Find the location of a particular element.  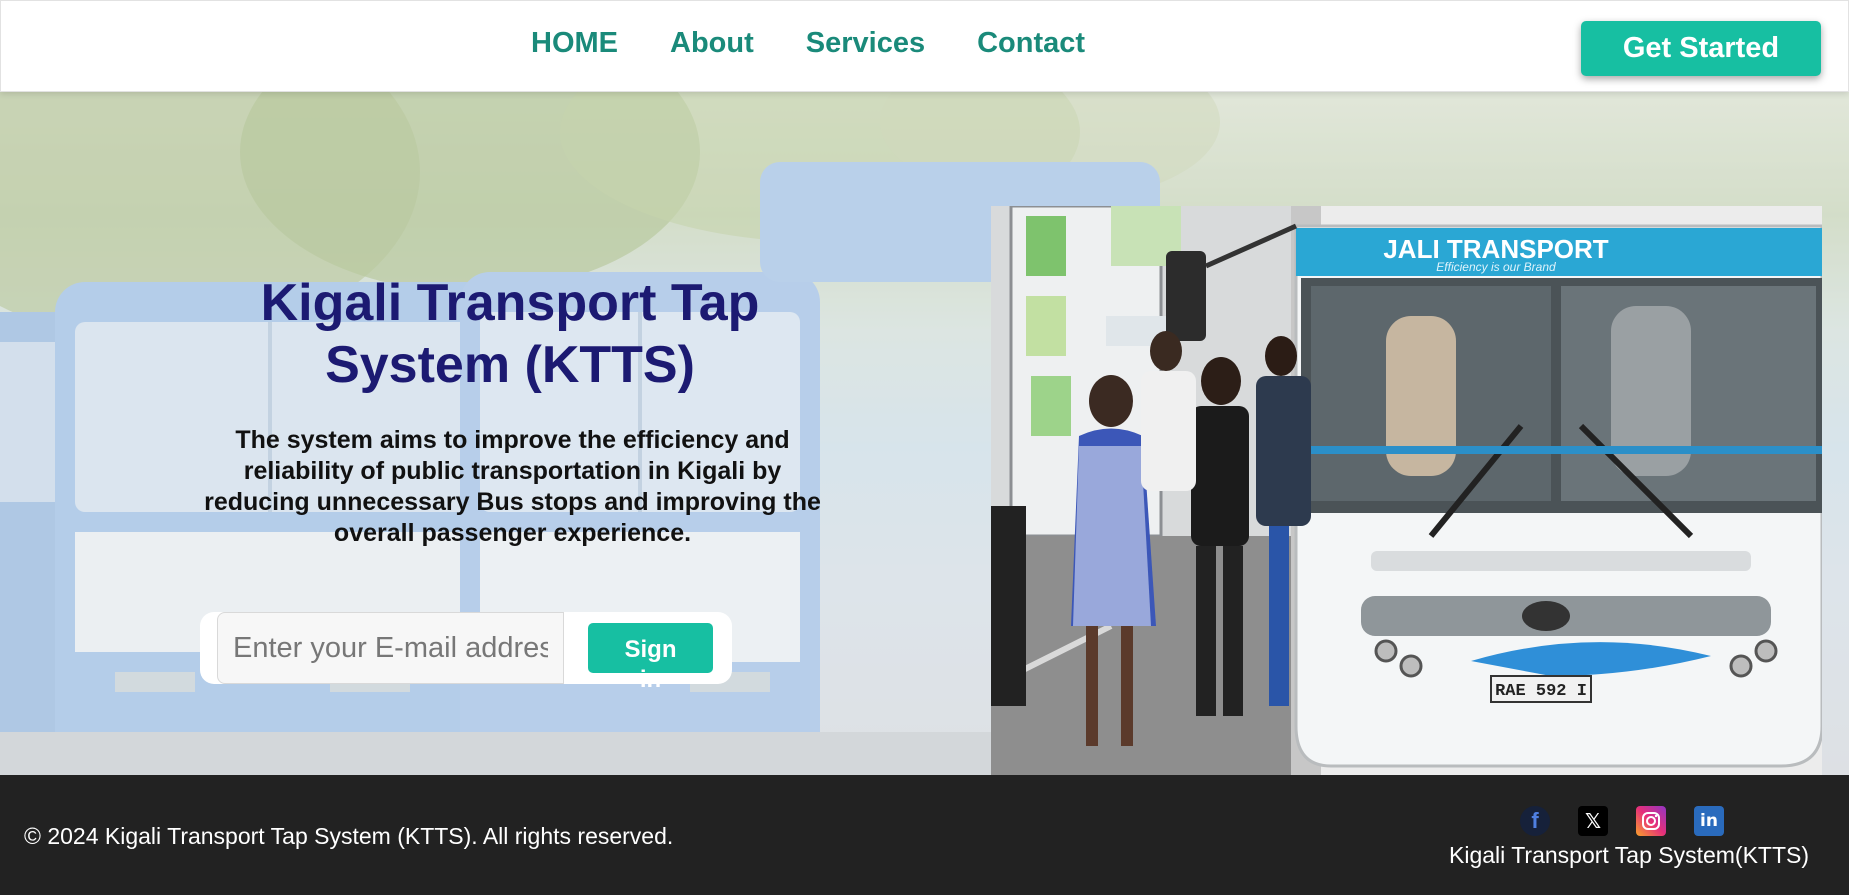

hero-title: Kigali Transport Tap System (KTTS) is located at coordinates (510, 334).